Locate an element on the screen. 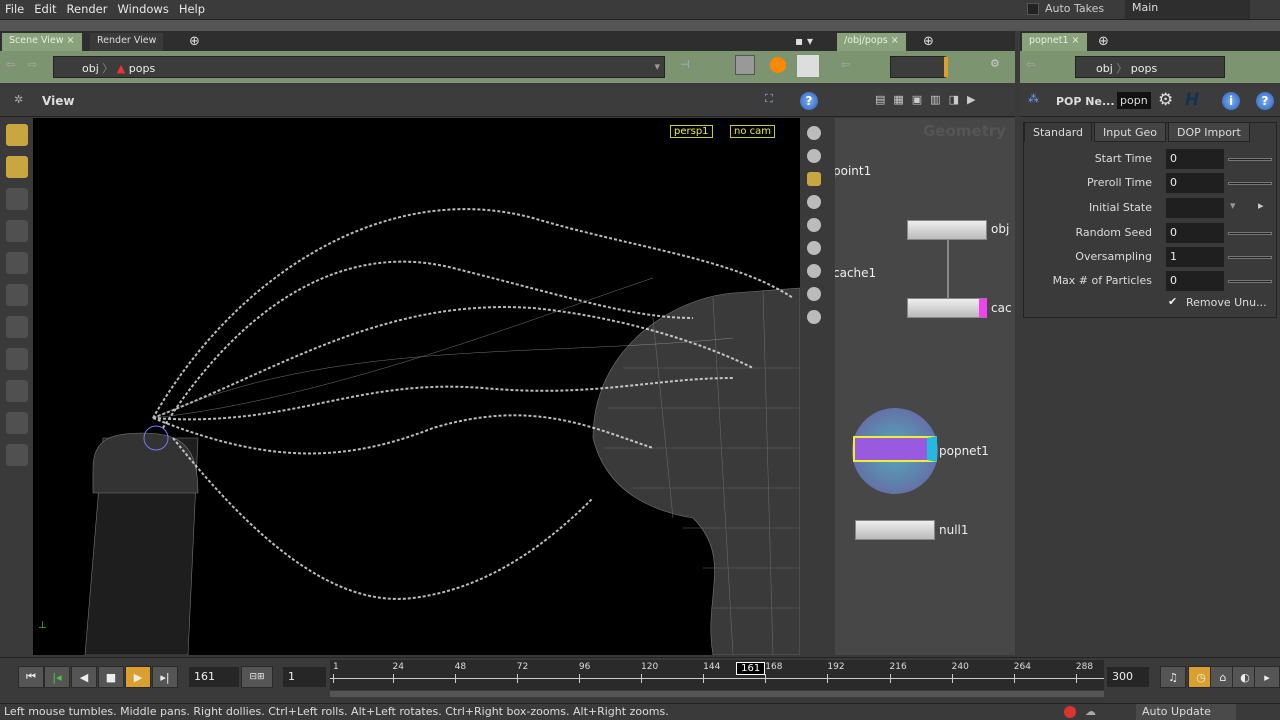  max-particles-field: 0 is located at coordinates (1195, 281).